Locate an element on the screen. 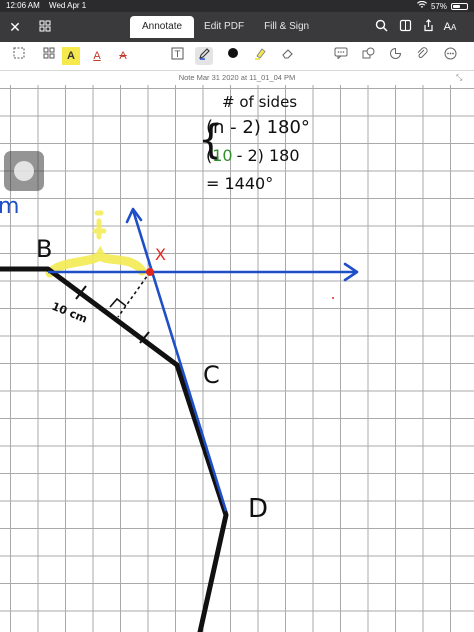  status-time: 12:06 AM is located at coordinates (23, 5).